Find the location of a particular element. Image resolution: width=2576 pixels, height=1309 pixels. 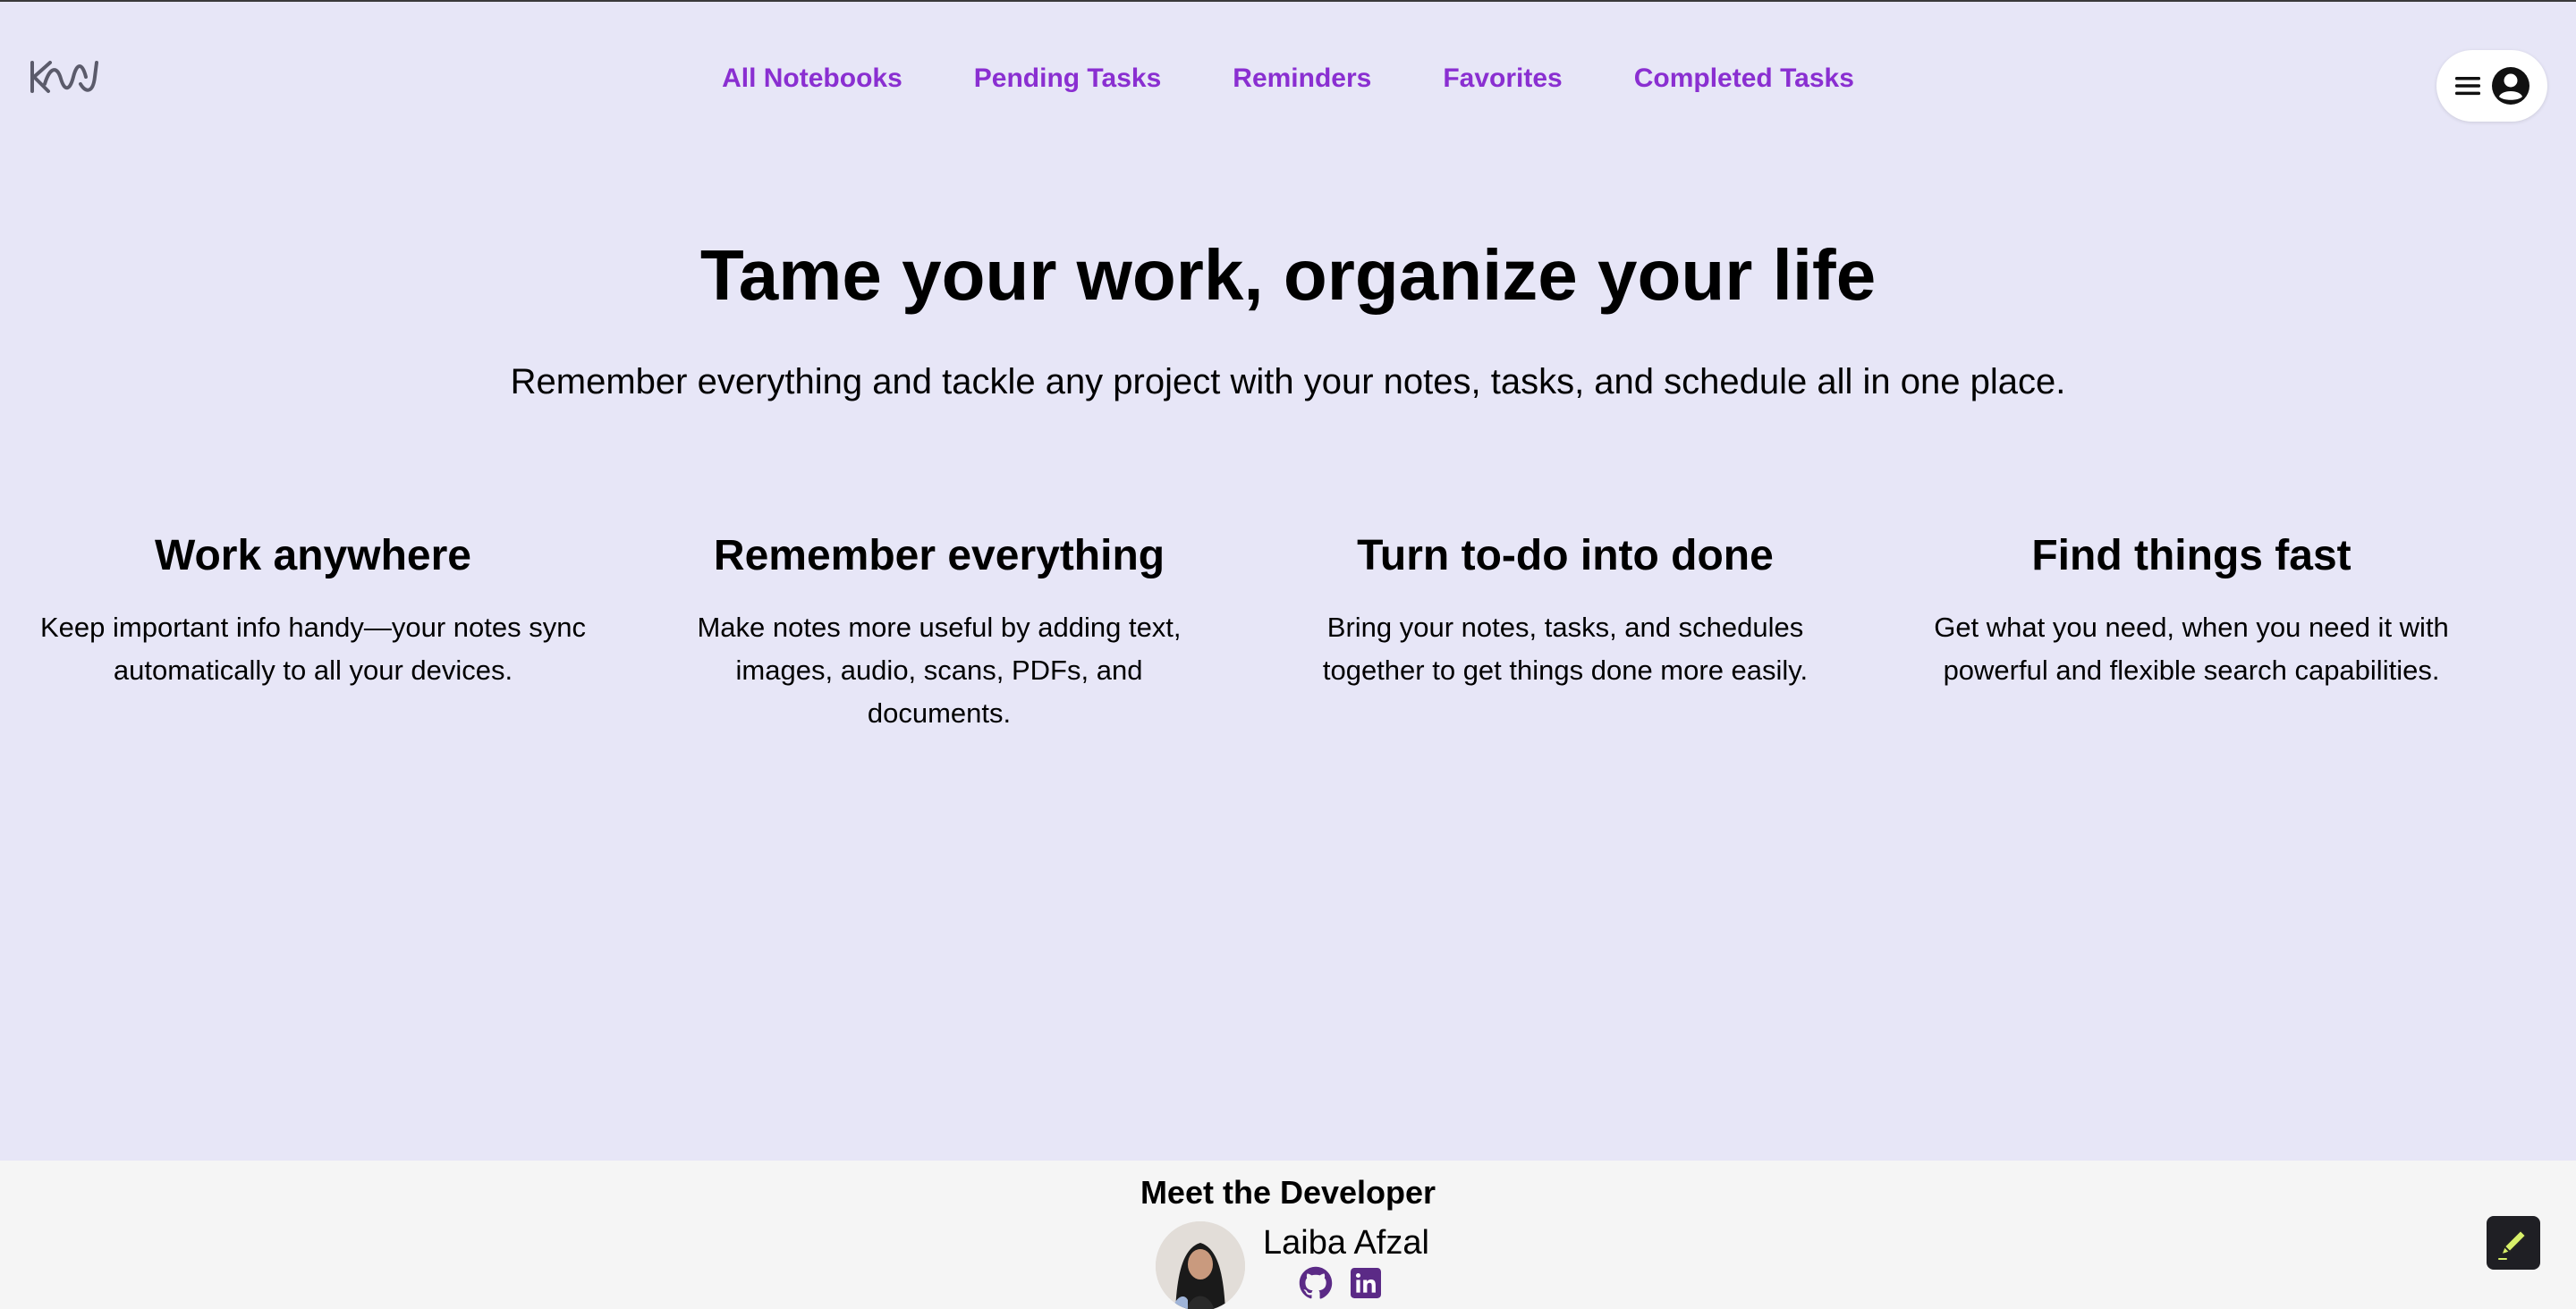

hamburger-icon is located at coordinates (2467, 86).